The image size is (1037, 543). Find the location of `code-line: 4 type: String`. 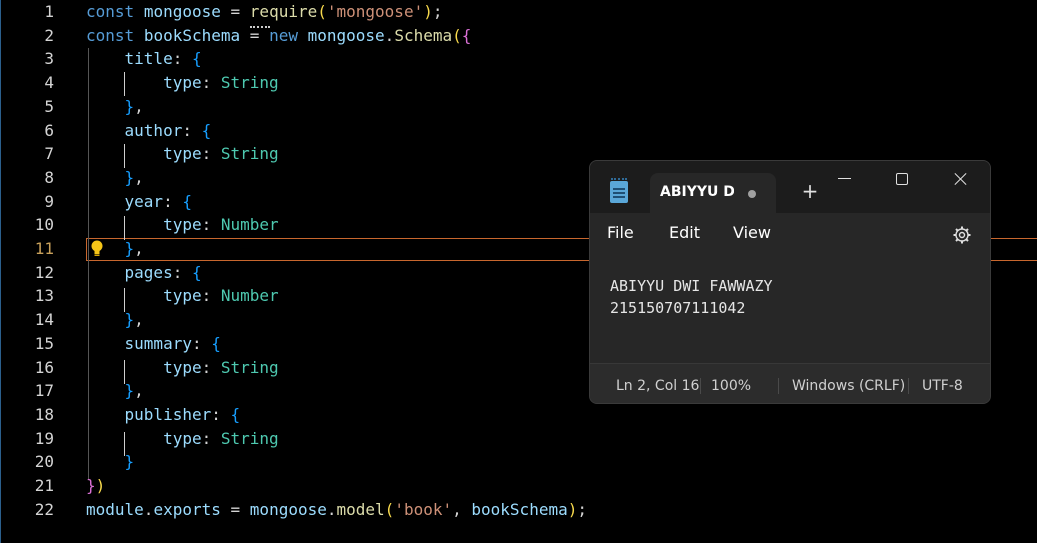

code-line: 4 type: String is located at coordinates (518, 83).